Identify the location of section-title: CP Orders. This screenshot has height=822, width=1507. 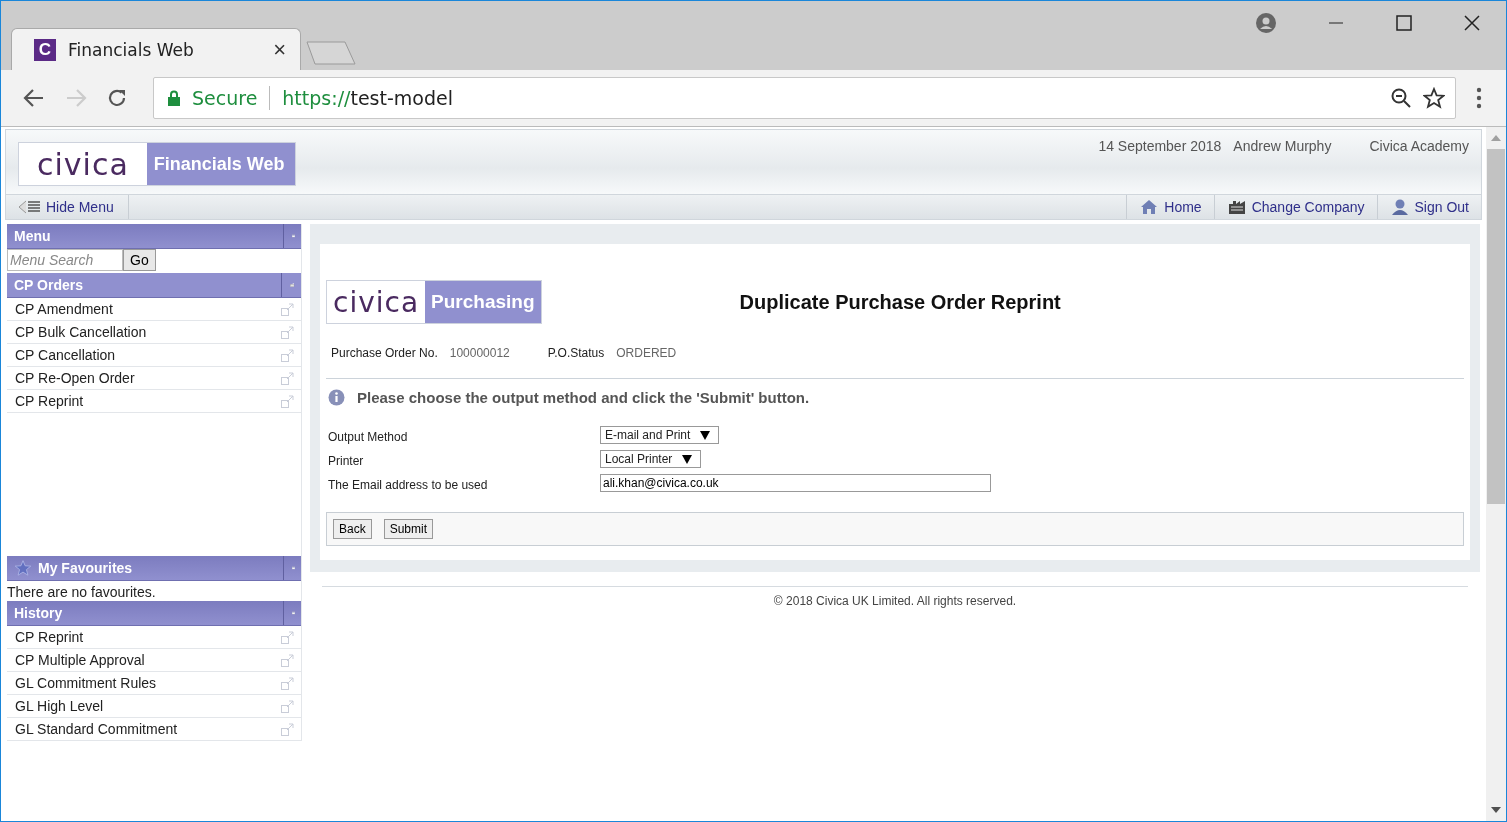
(49, 285).